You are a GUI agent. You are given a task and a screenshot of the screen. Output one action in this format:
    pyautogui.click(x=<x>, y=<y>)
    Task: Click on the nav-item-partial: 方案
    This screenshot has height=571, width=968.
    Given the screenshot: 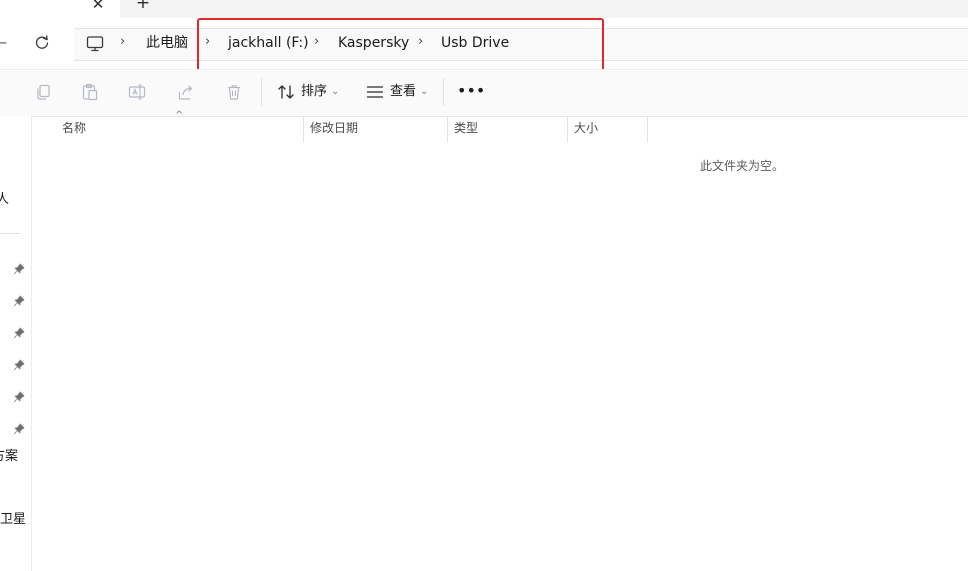 What is the action you would take?
    pyautogui.click(x=9, y=457)
    